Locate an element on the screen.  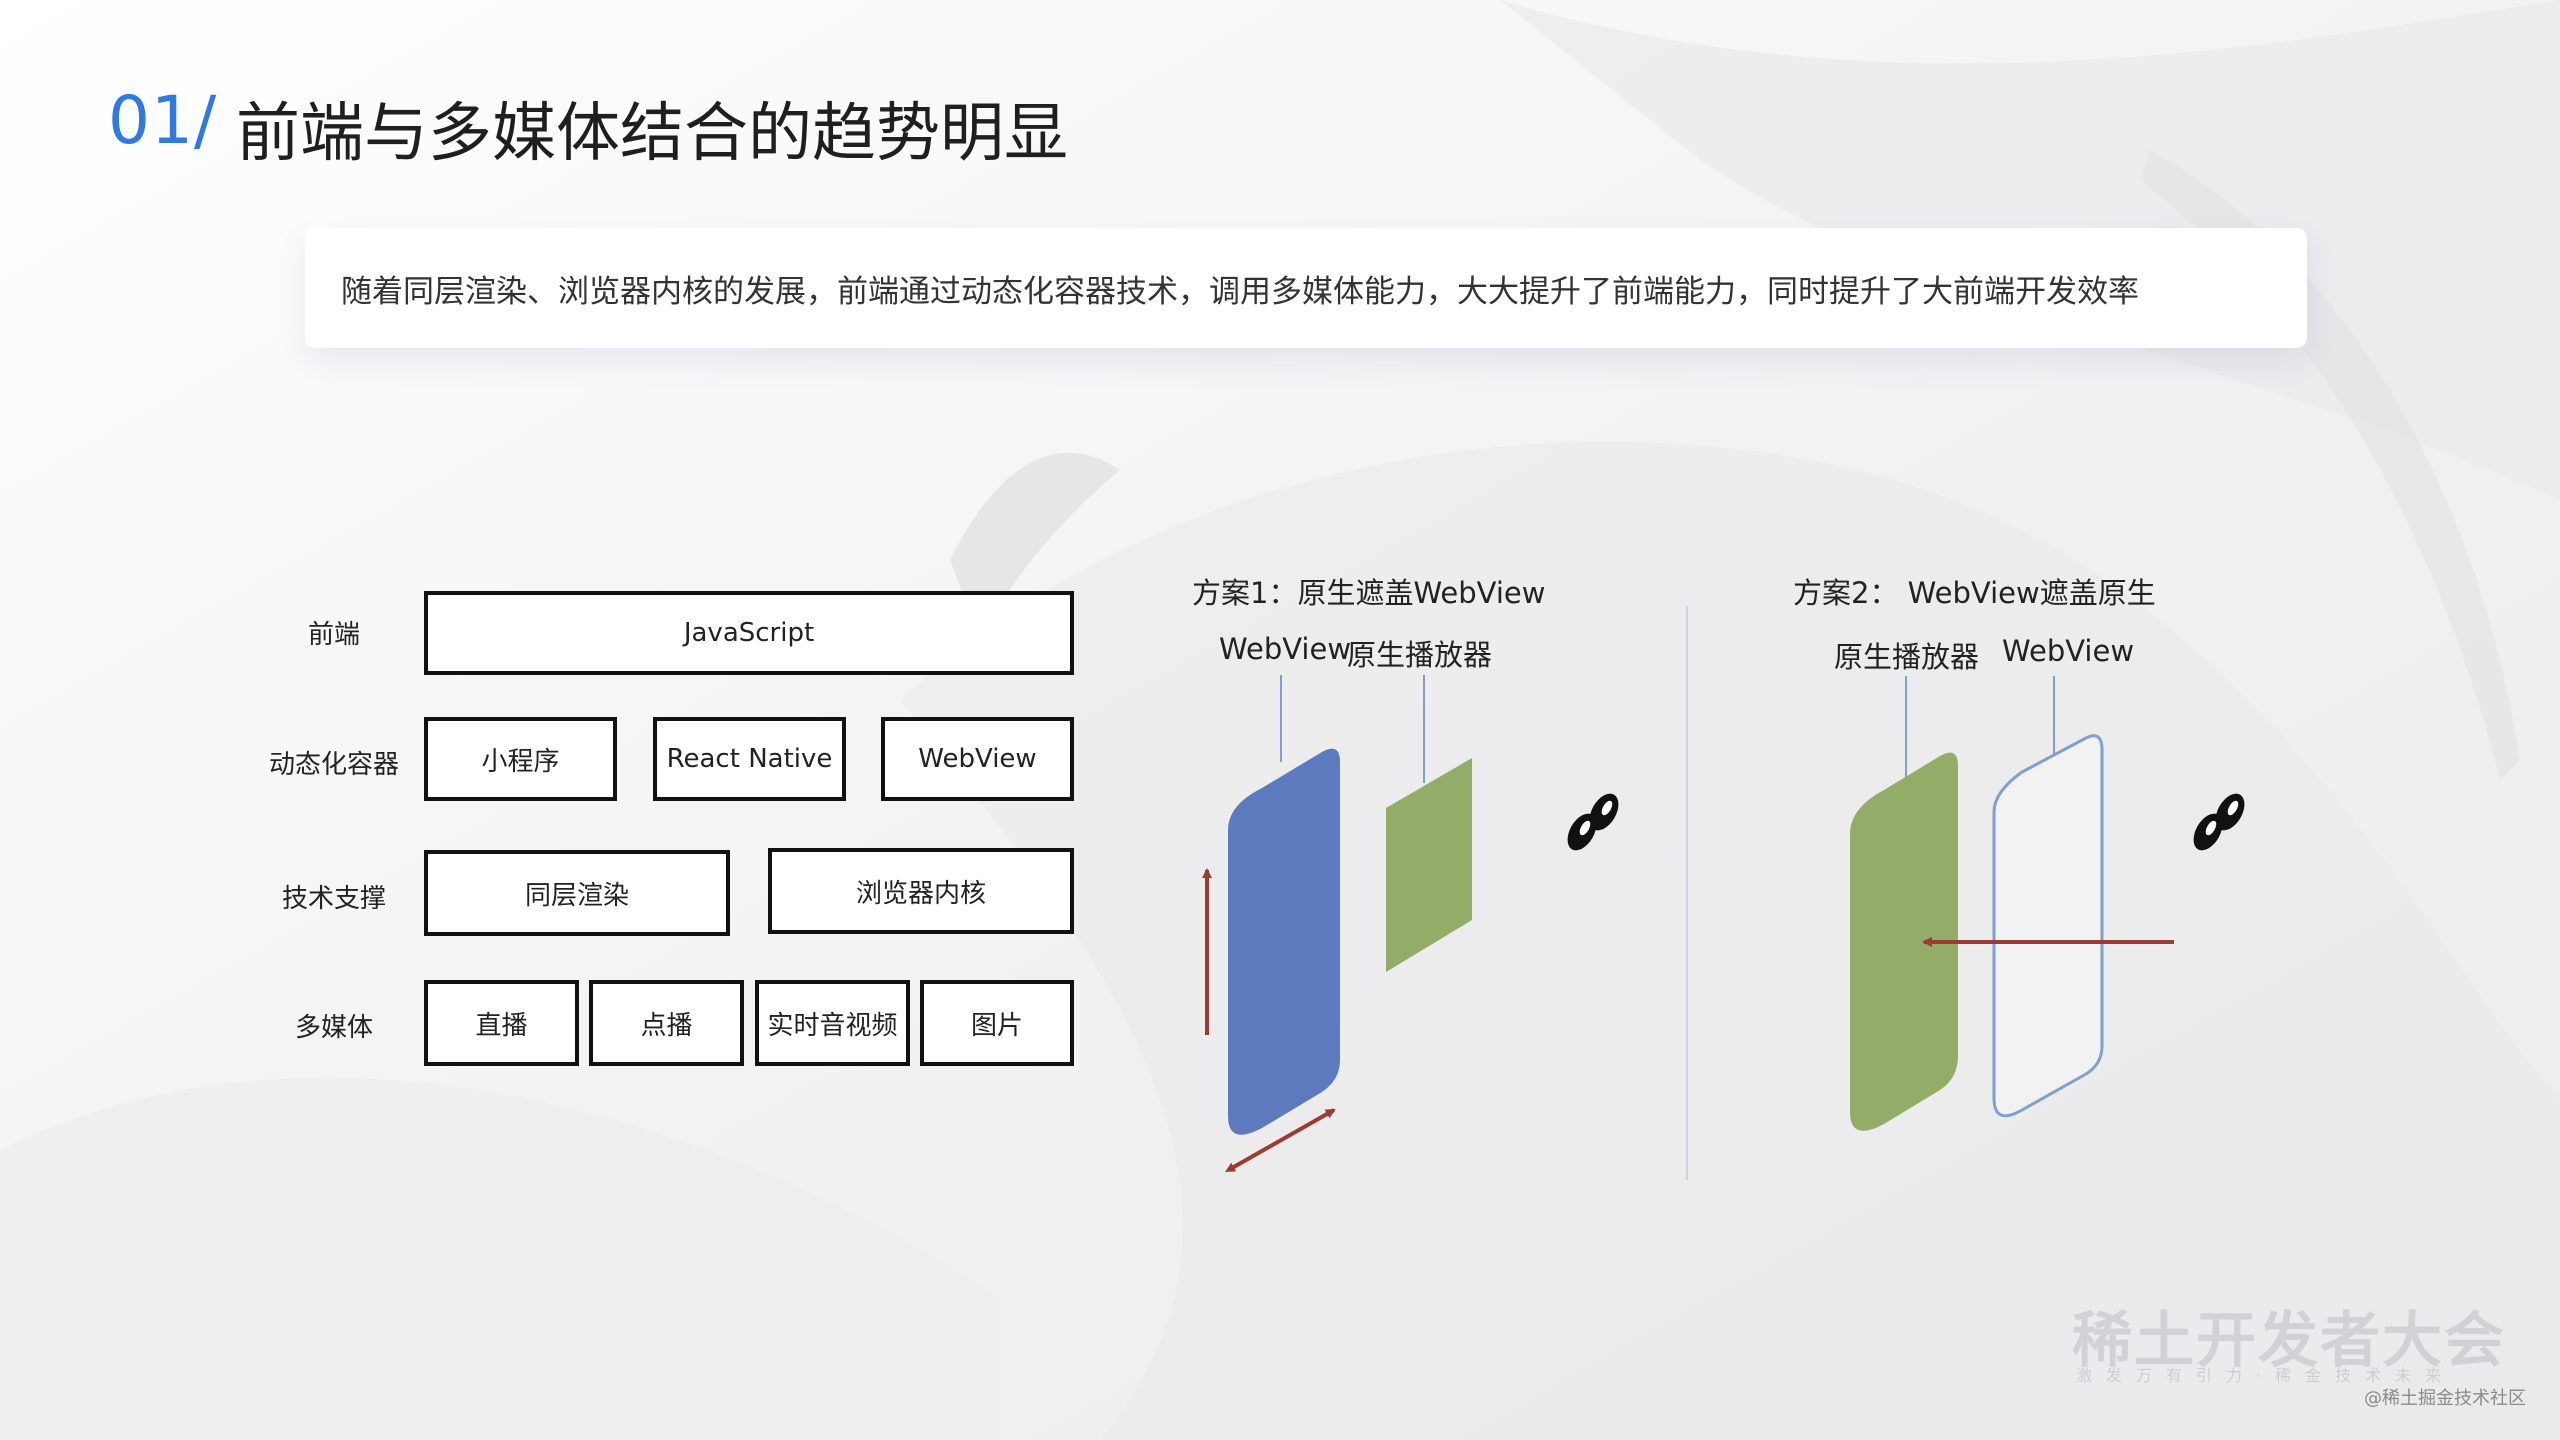
watermark: @稀土掘金技术社区 is located at coordinates (2445, 1398).